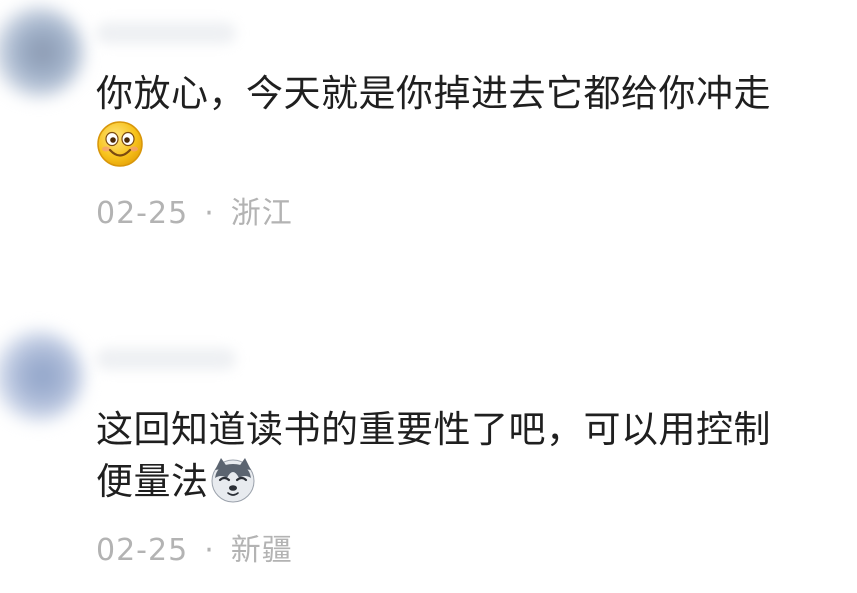 This screenshot has width=857, height=593. I want to click on comment-text-line: 便量法, so click(152, 481).